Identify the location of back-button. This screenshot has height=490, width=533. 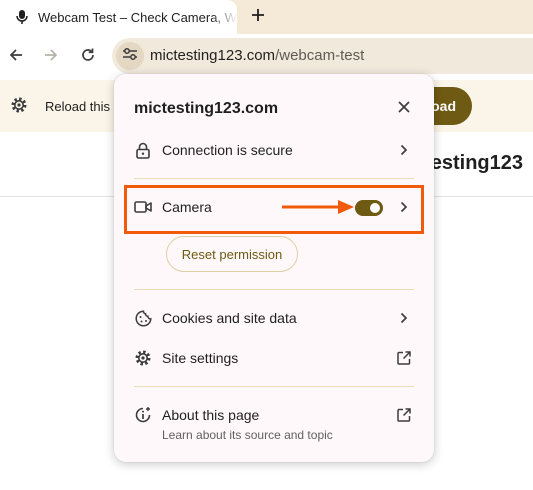
(16, 57).